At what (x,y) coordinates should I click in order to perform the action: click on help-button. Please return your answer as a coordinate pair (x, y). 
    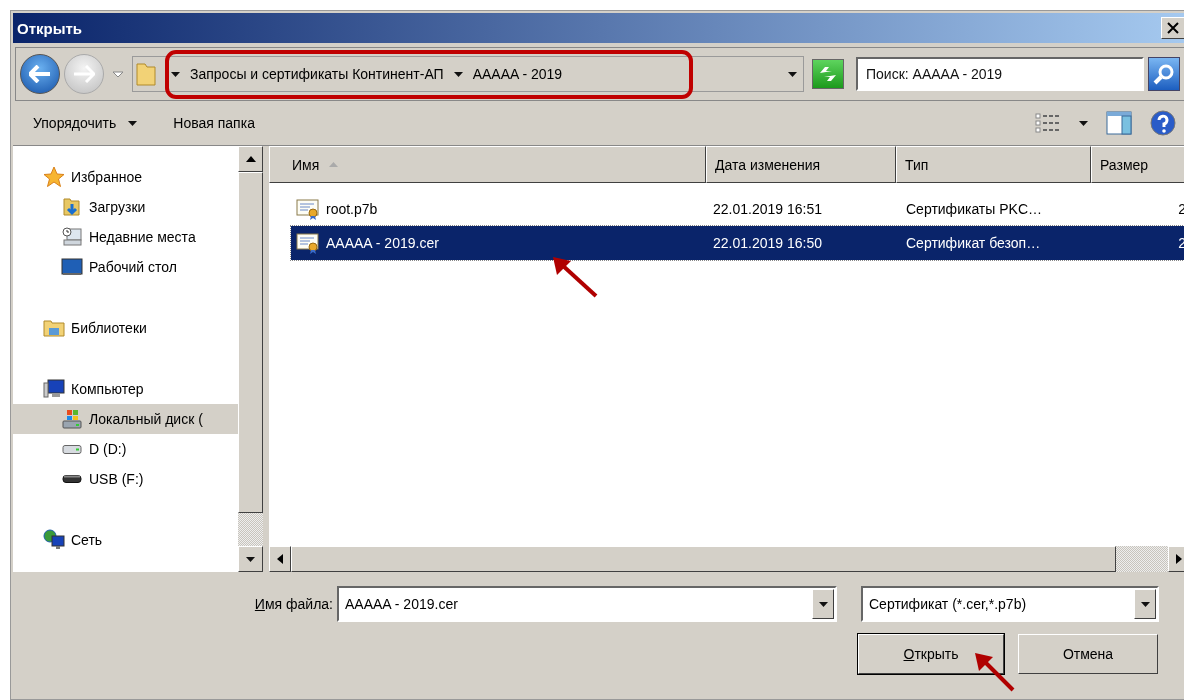
    Looking at the image, I should click on (1163, 123).